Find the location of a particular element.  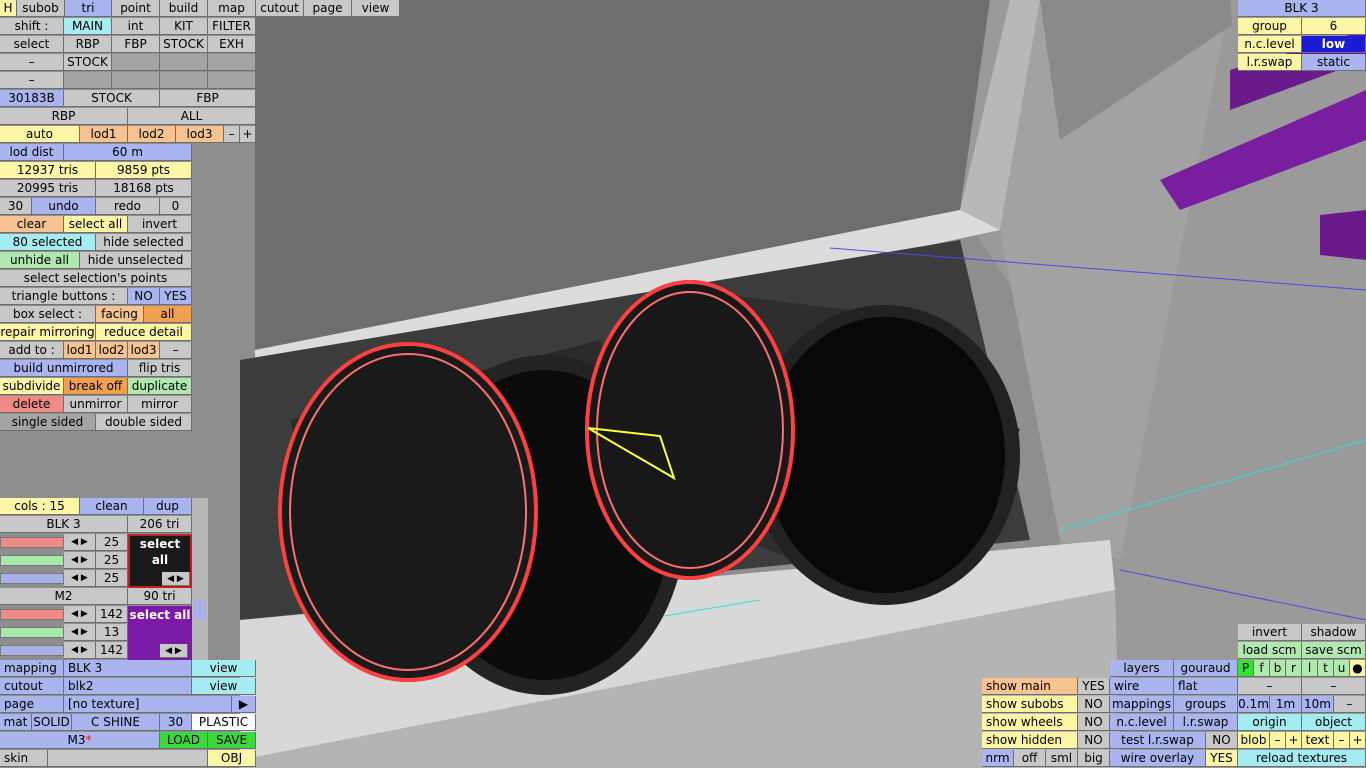

swatch-select-all-2: select all is located at coordinates (160, 614).